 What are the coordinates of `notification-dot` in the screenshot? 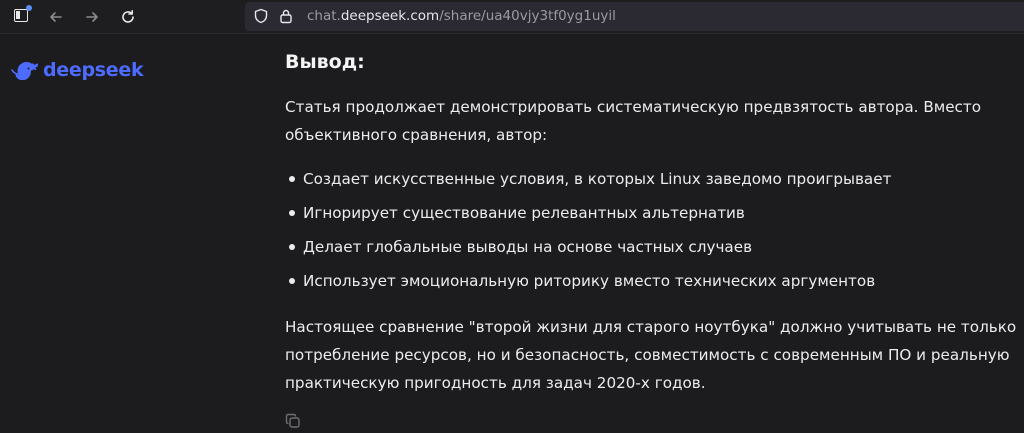 It's located at (29, 8).